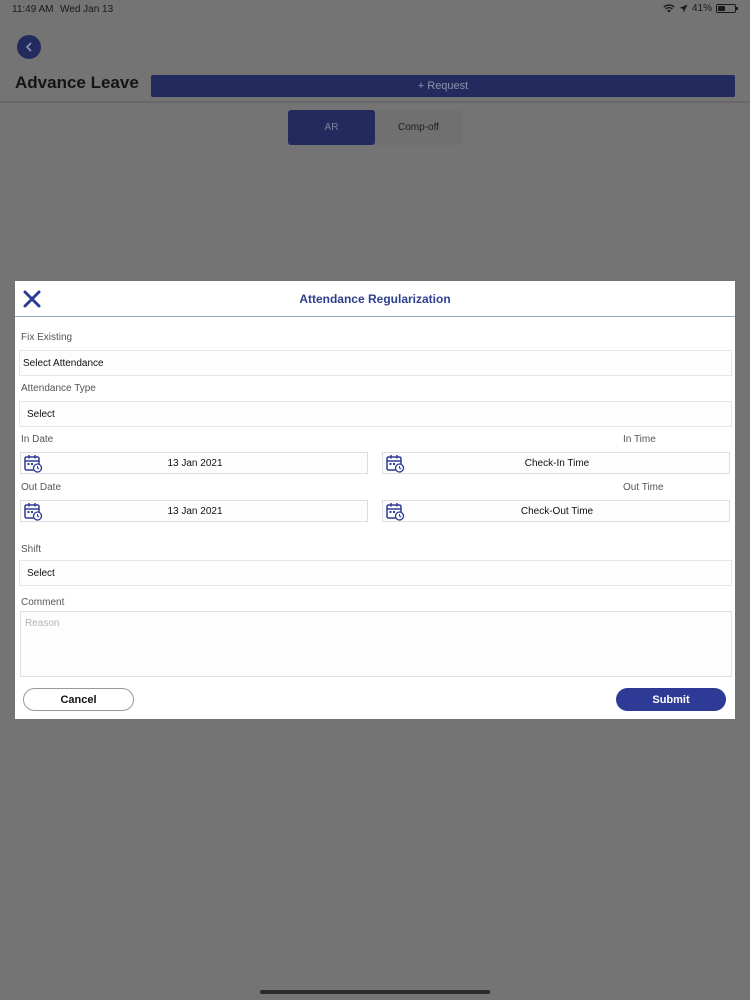  I want to click on back-button, so click(29, 47).